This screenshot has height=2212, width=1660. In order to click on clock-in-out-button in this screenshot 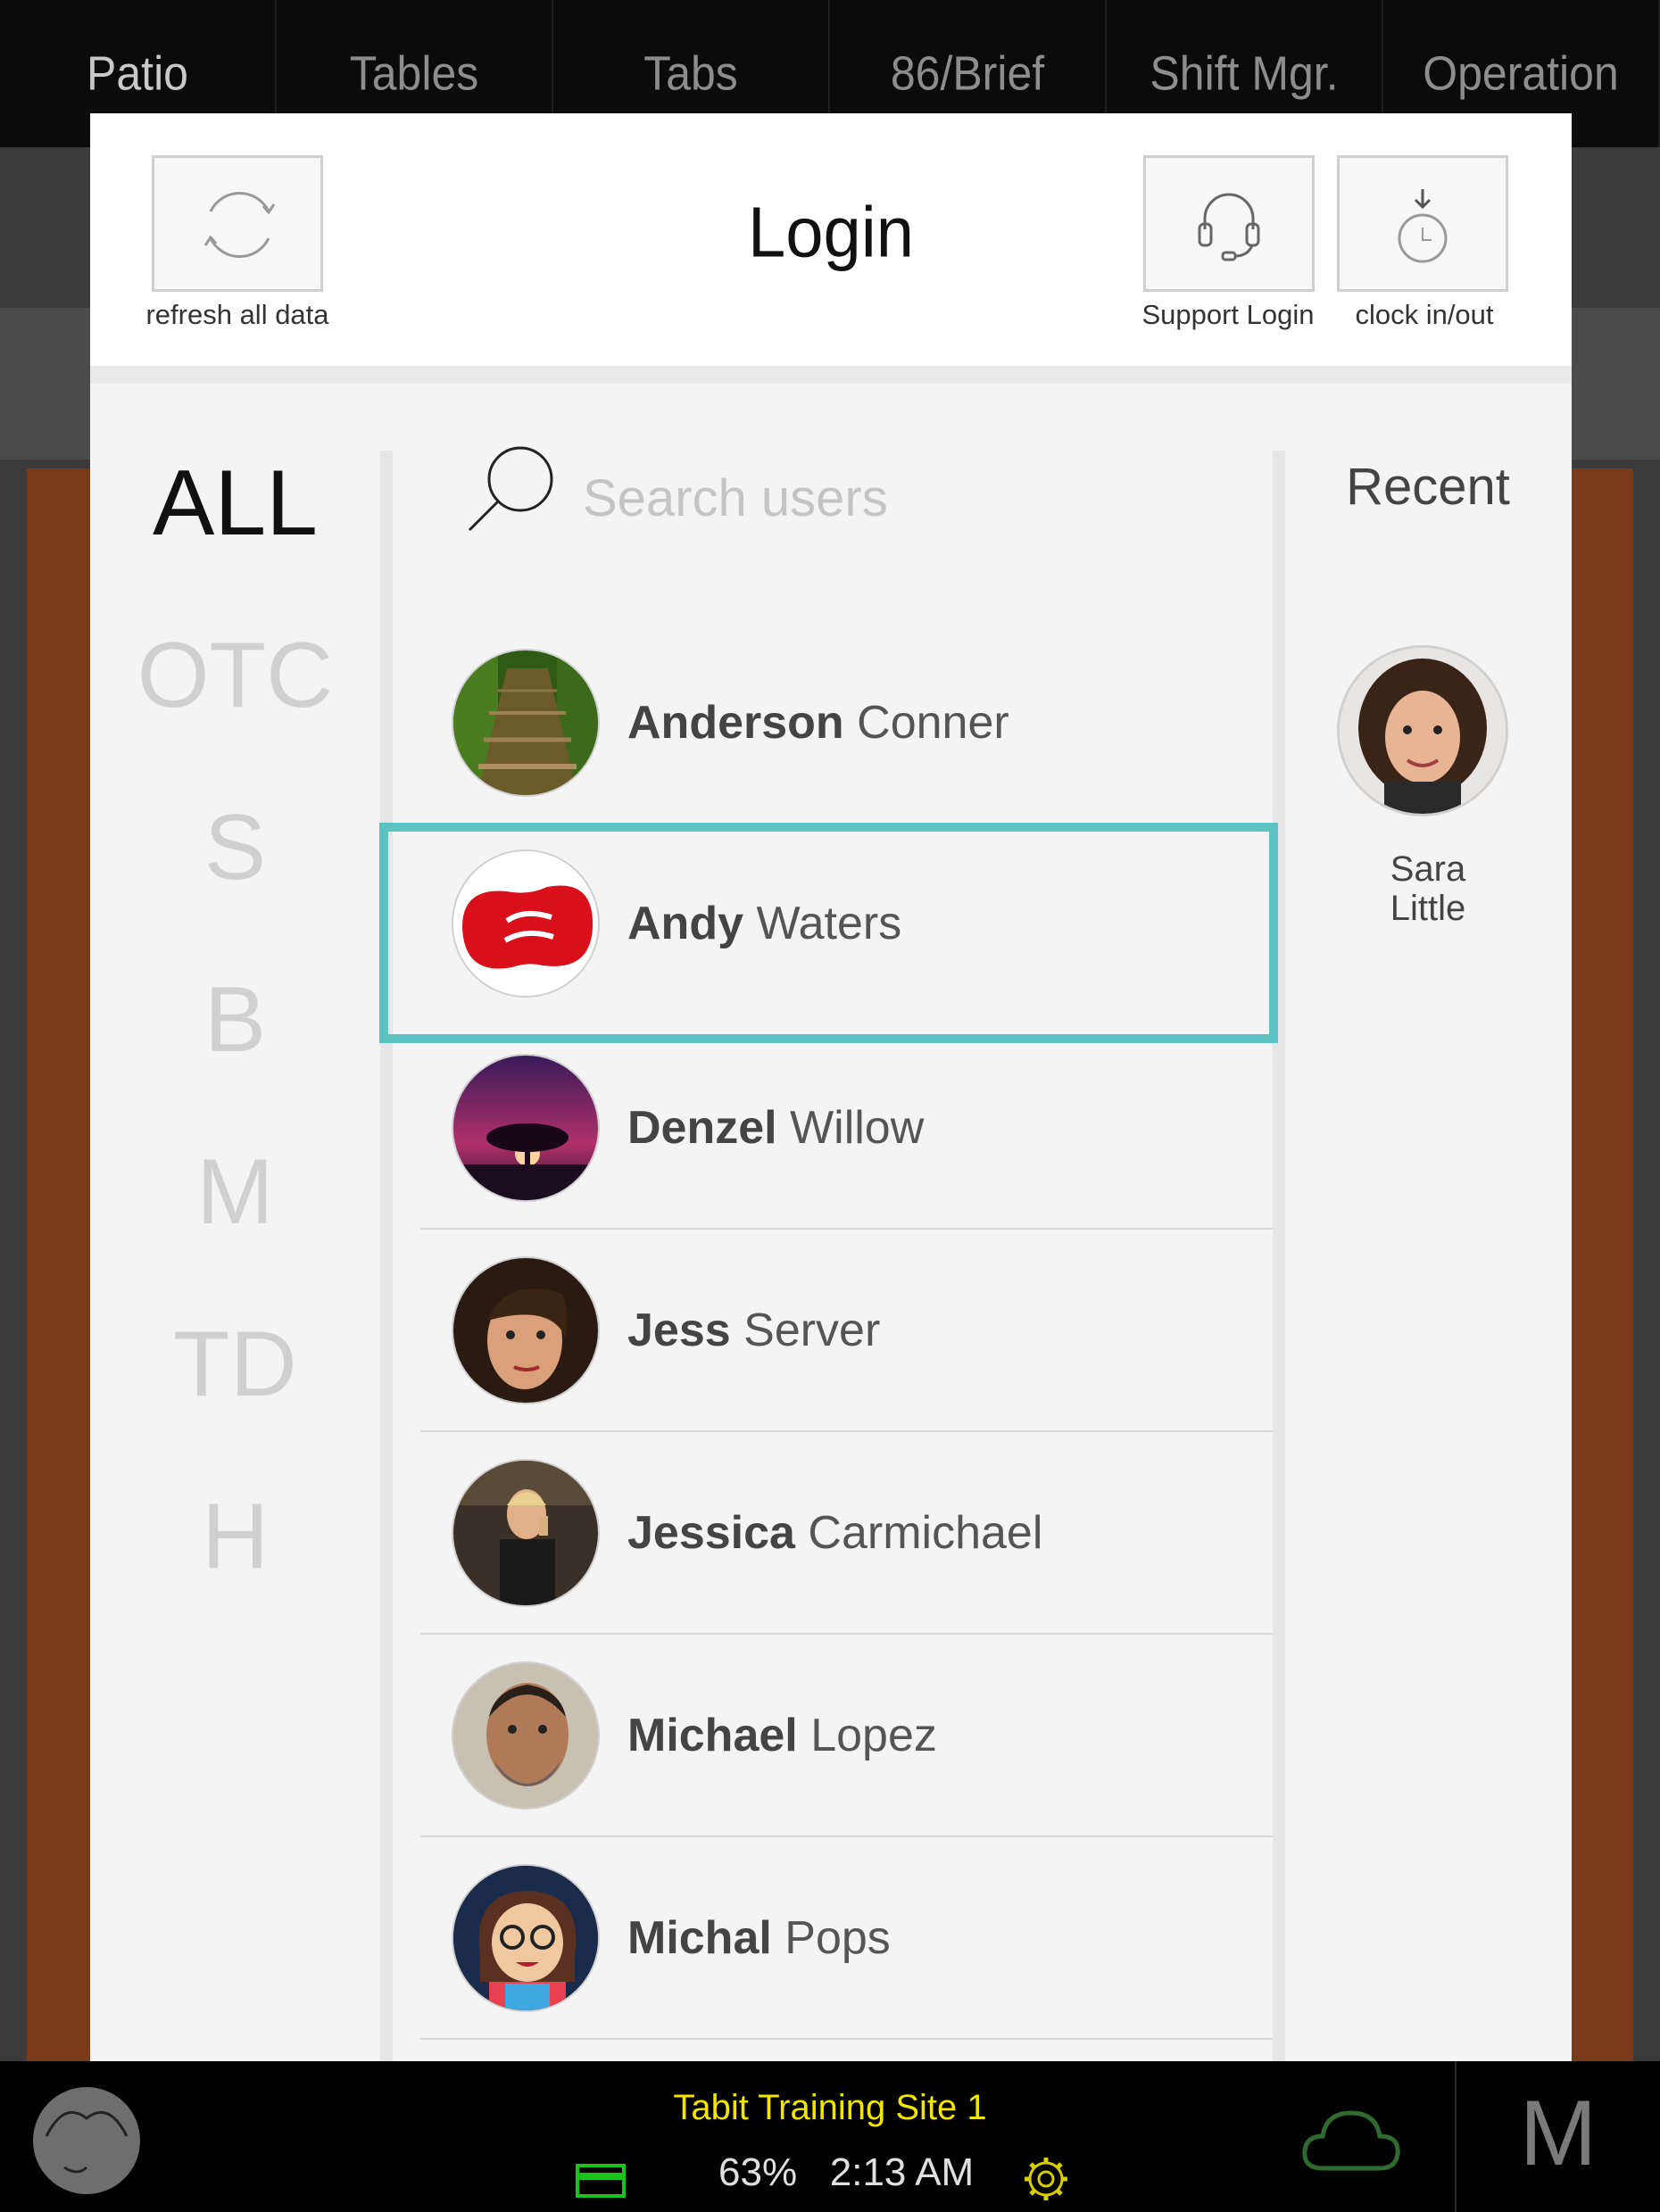, I will do `click(1422, 223)`.